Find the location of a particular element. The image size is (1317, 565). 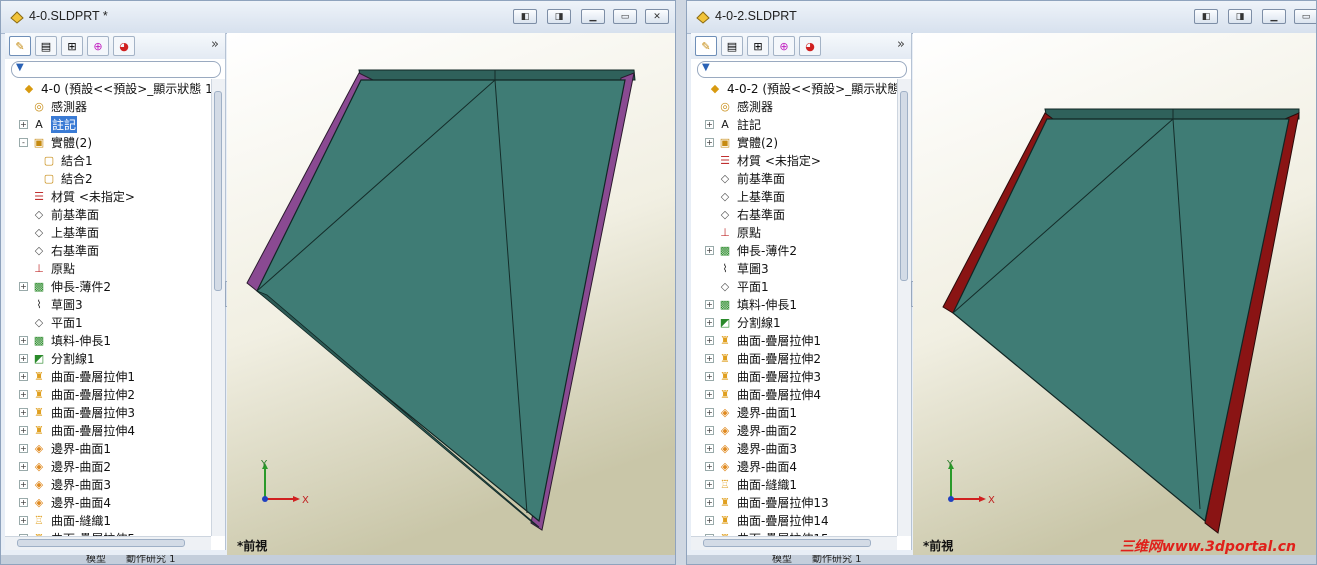

left-tree-hscroll-thumb is located at coordinates (101, 543).